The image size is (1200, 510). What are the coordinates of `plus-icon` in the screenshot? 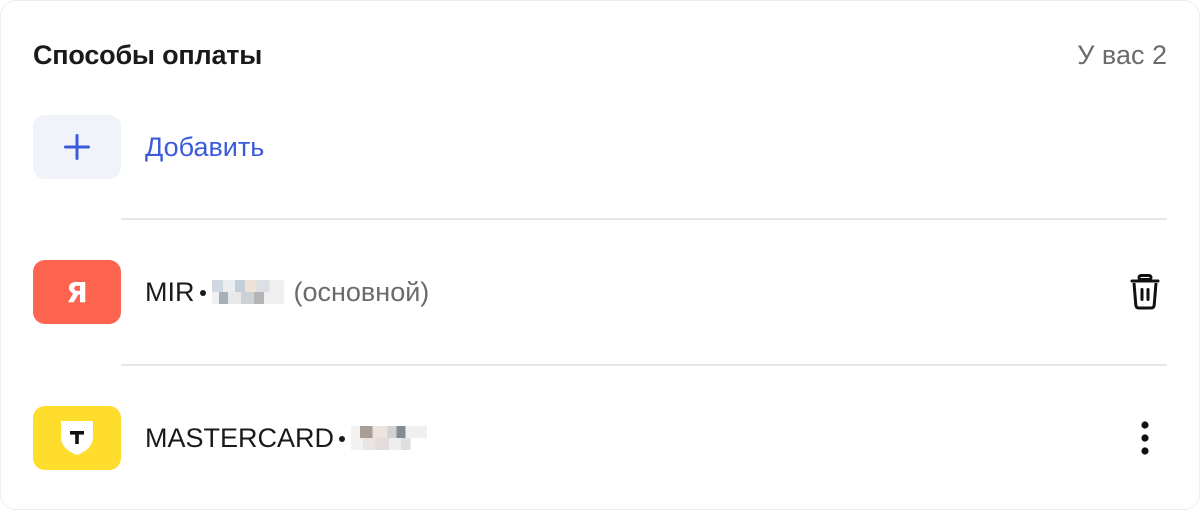 It's located at (77, 147).